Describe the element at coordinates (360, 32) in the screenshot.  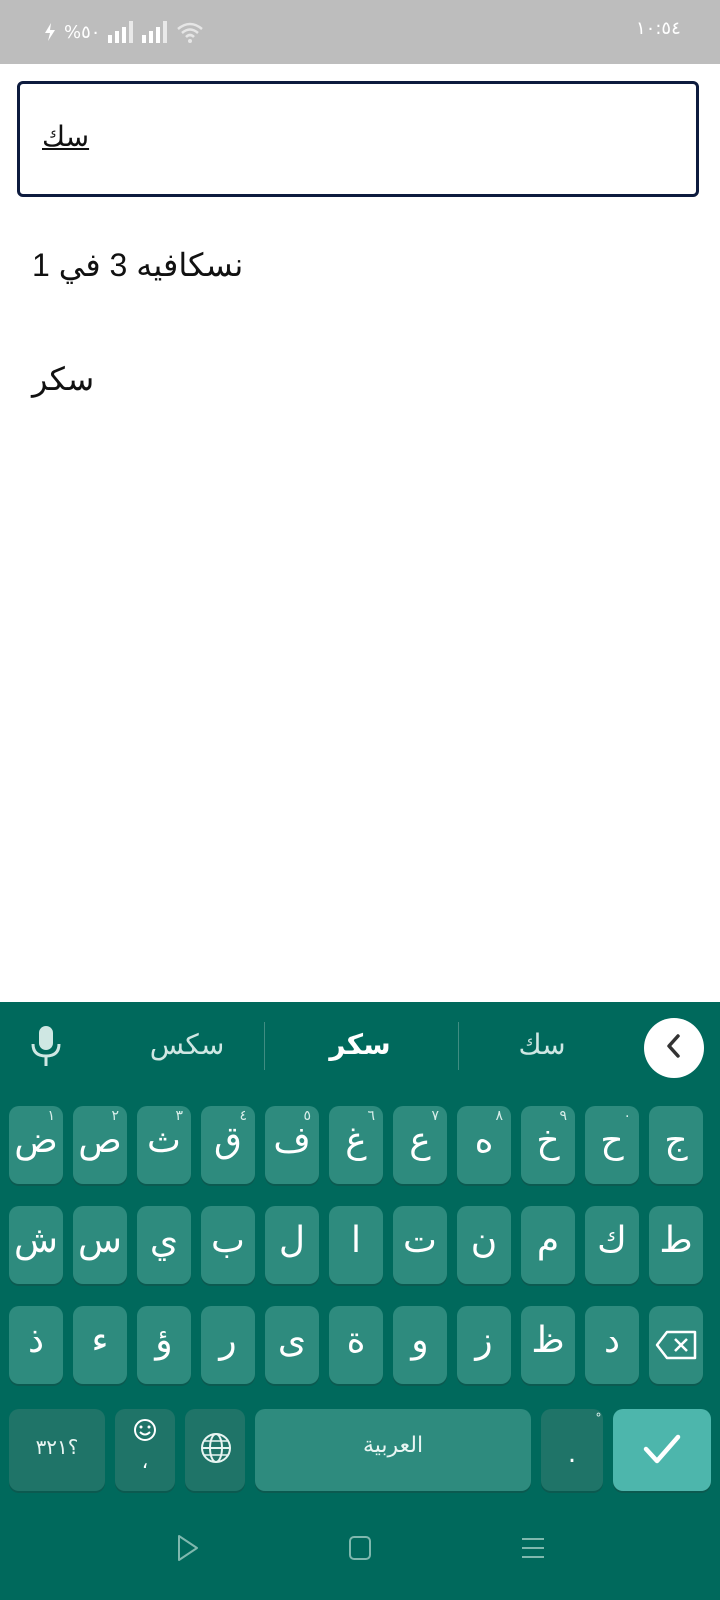
I see `status-bar: %٥٠ ١٠:٥٤` at that location.